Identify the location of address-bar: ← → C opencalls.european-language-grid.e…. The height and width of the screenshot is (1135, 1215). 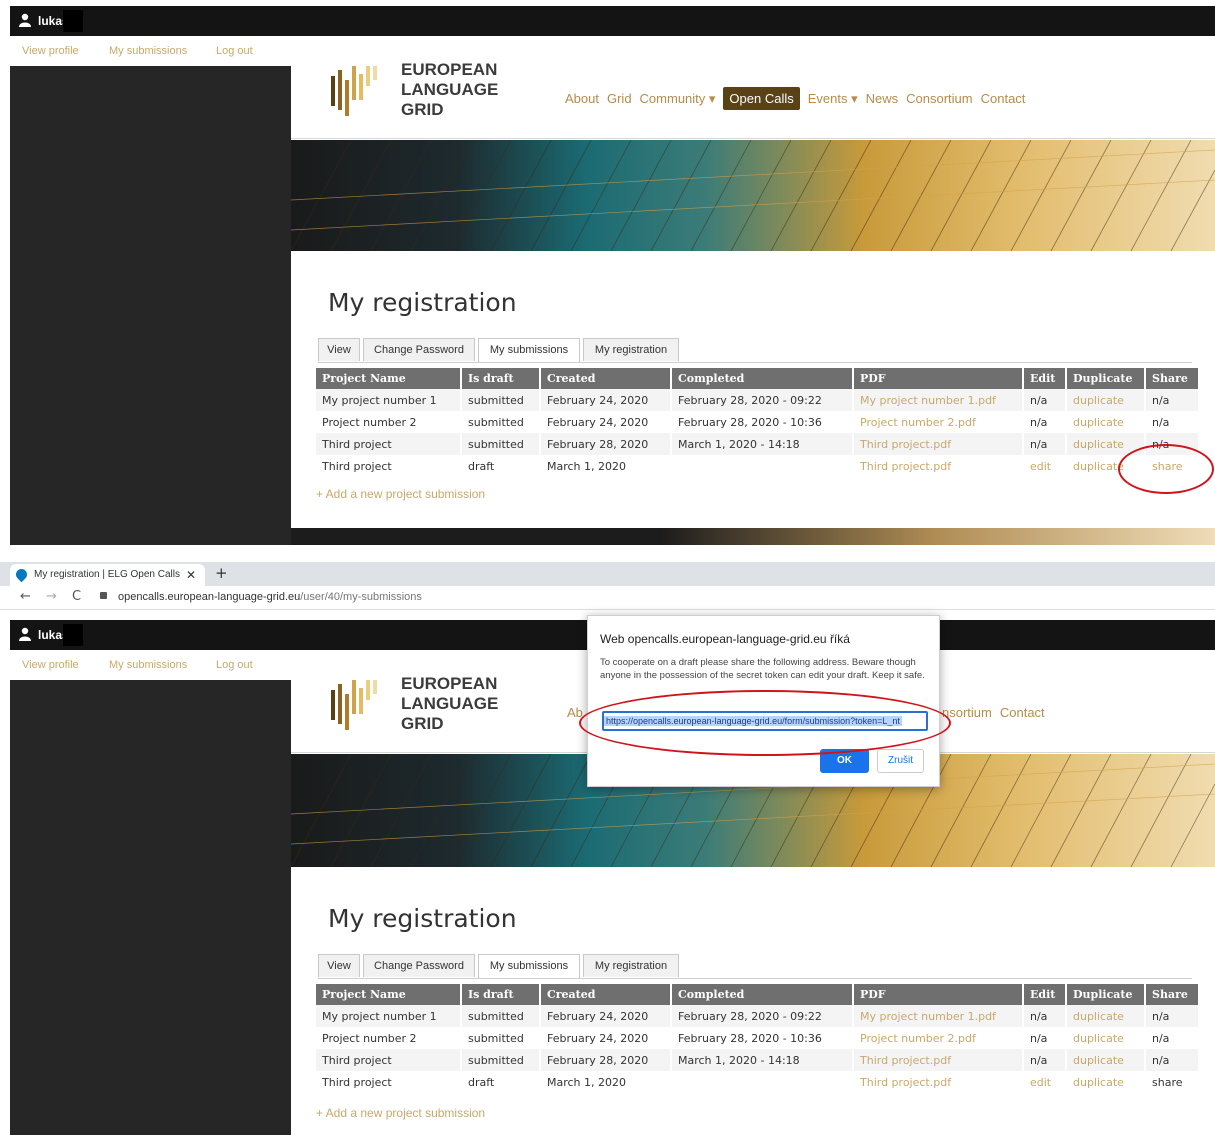
(607, 598).